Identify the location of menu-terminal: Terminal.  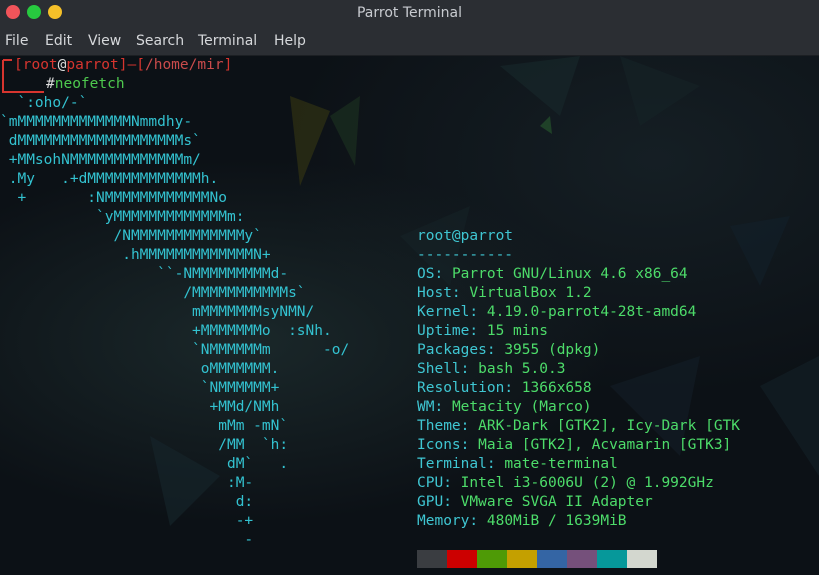
(227, 41).